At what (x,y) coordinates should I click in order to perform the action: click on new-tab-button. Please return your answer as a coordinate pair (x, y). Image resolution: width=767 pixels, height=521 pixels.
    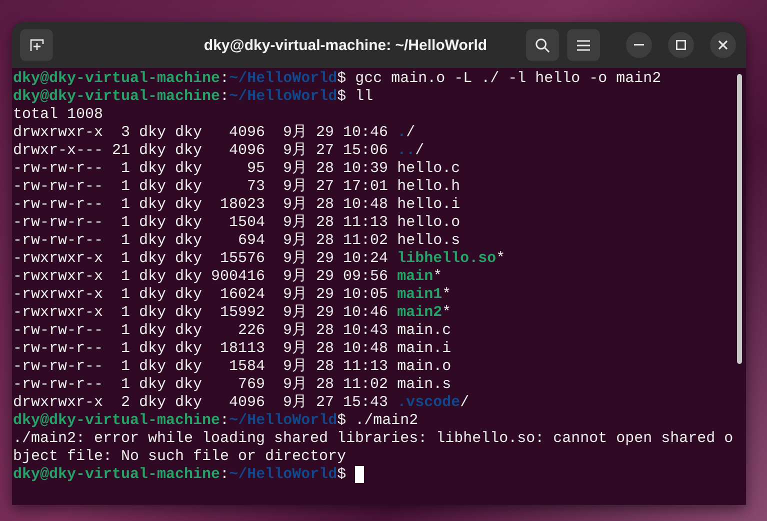
    Looking at the image, I should click on (36, 45).